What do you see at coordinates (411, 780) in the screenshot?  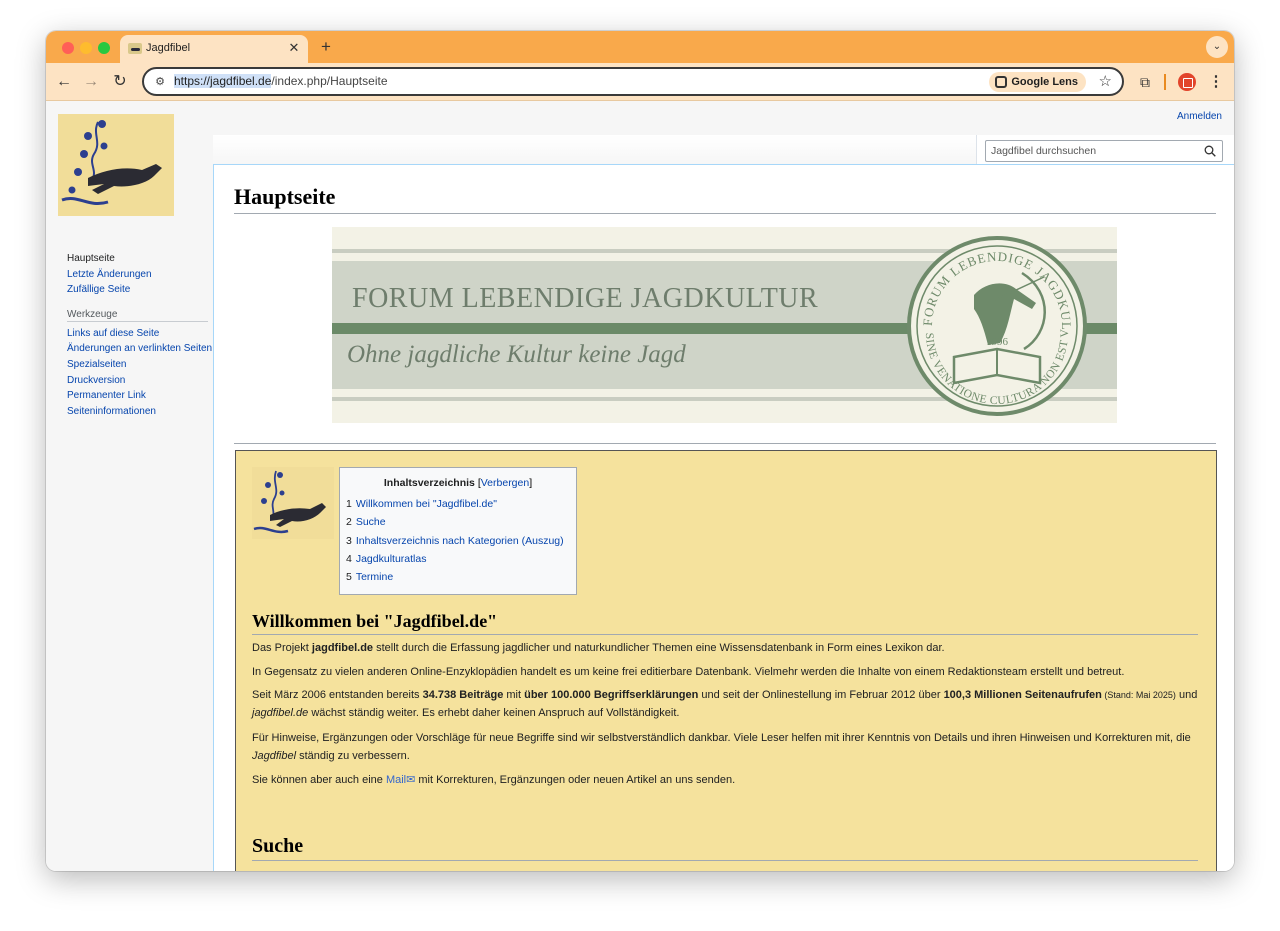 I see `mail-icon: ✉` at bounding box center [411, 780].